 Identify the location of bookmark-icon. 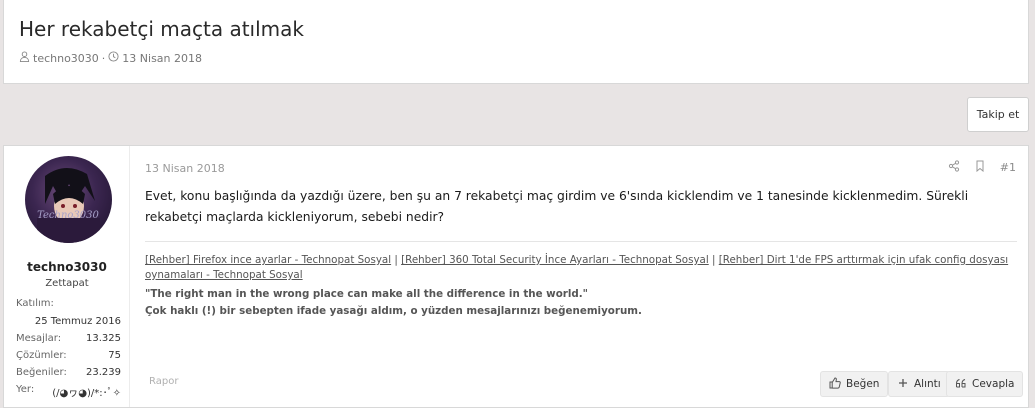
(980, 167).